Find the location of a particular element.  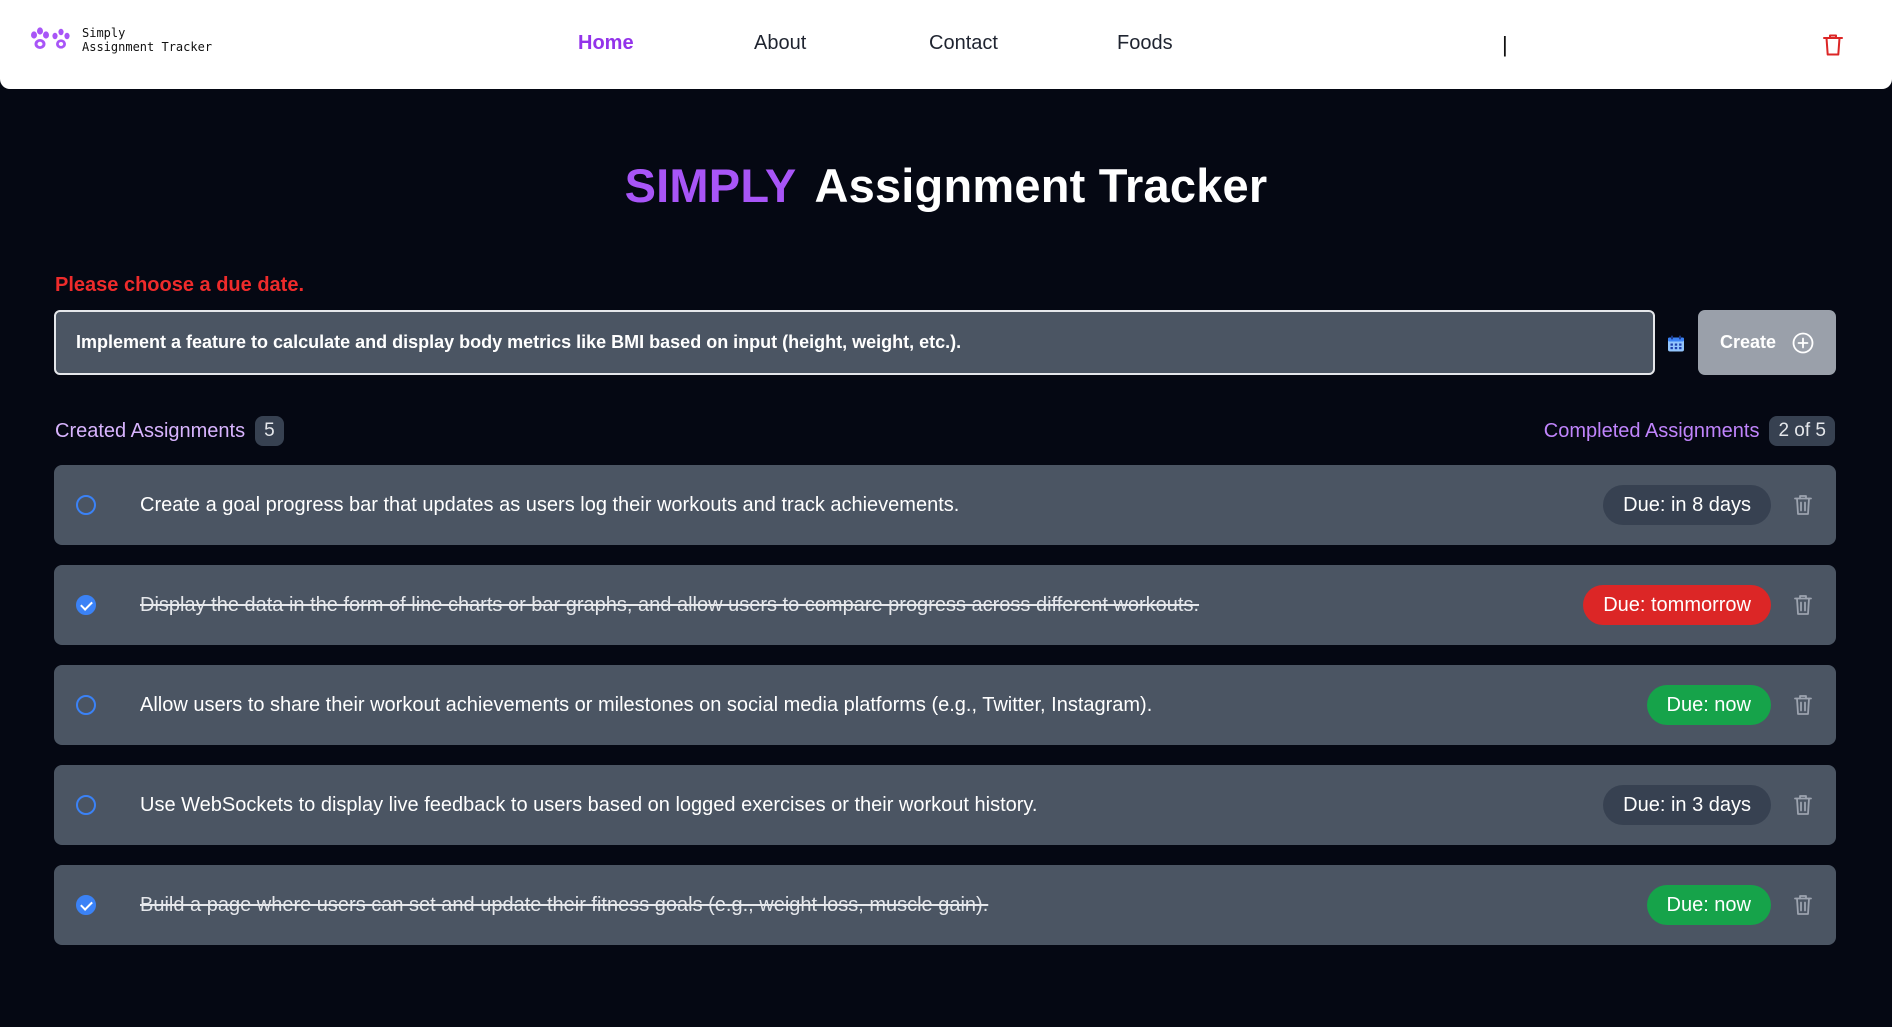

completed-counter: Completed Assignments 2 of 5 is located at coordinates (1689, 431).